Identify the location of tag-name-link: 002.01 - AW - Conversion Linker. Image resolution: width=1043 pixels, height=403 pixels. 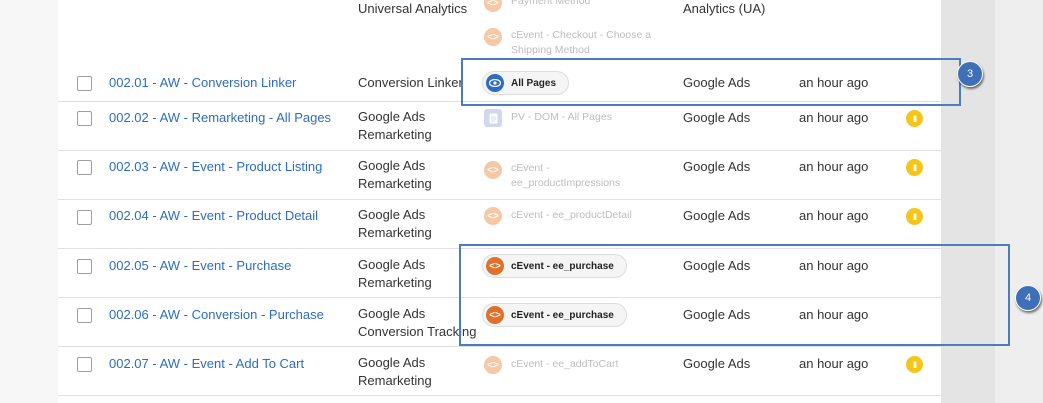
(202, 82).